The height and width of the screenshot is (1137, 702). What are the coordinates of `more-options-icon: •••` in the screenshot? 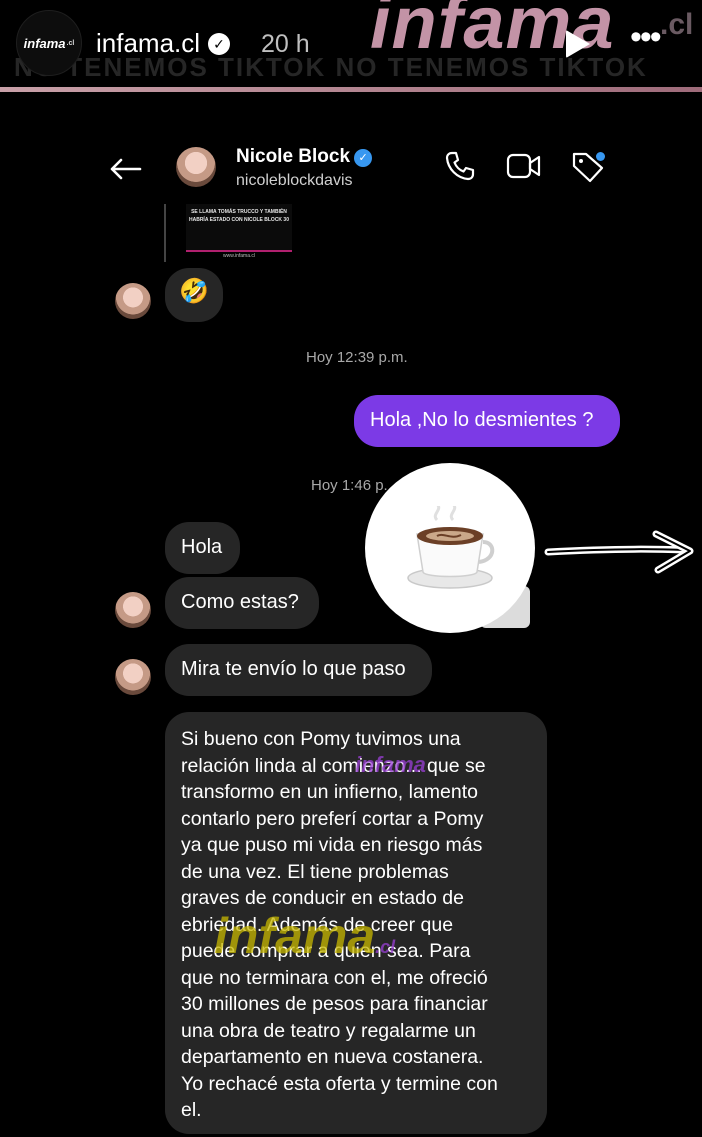 It's located at (646, 37).